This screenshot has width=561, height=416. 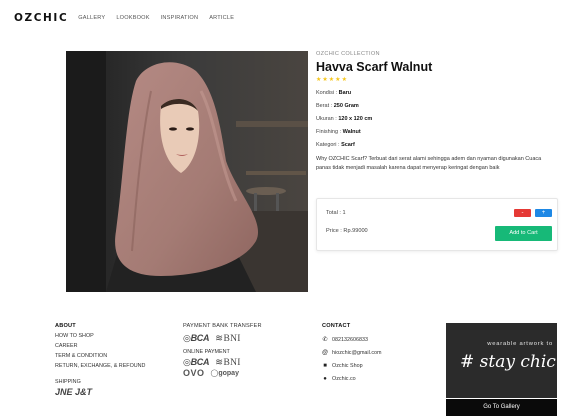 I want to click on ovo-logo: OVO, so click(x=194, y=373).